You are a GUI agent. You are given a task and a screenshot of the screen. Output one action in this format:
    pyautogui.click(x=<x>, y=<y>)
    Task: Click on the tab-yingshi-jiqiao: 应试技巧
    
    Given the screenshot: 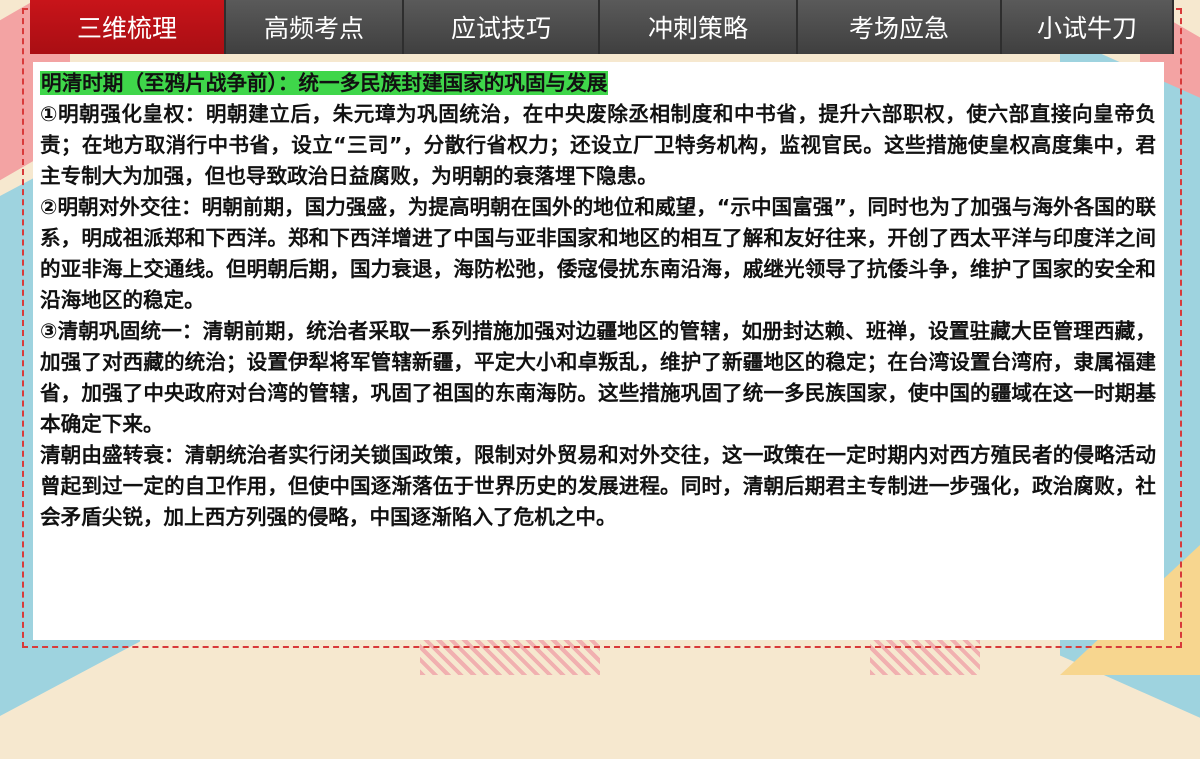 What is the action you would take?
    pyautogui.click(x=502, y=27)
    